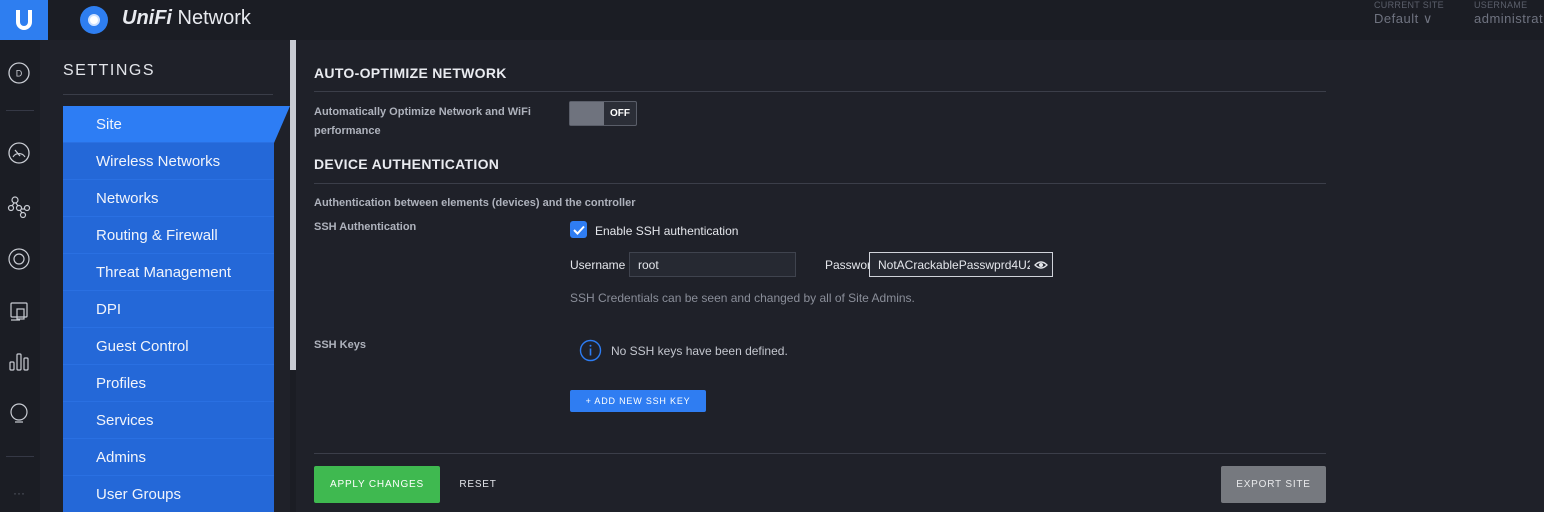 This screenshot has width=1544, height=512. Describe the element at coordinates (1041, 265) in the screenshot. I see `show-password-eye-icon` at that location.